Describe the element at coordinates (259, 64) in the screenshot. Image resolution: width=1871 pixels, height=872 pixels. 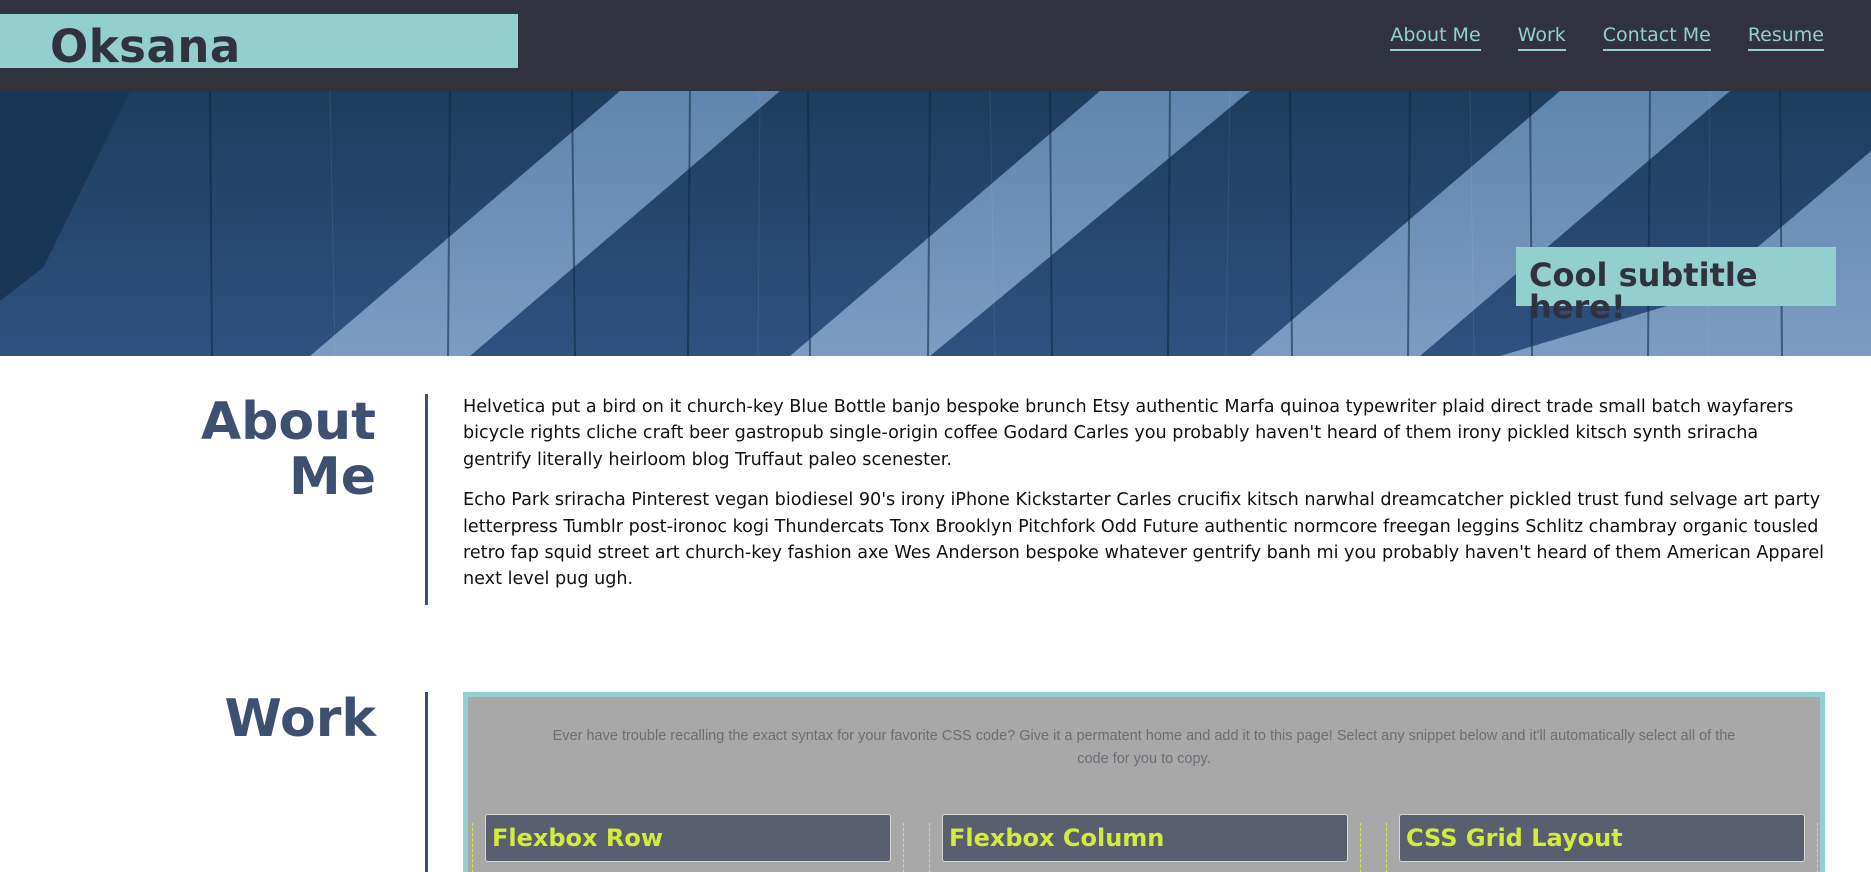
I see `brand-box: Oksana Prokopieva` at that location.